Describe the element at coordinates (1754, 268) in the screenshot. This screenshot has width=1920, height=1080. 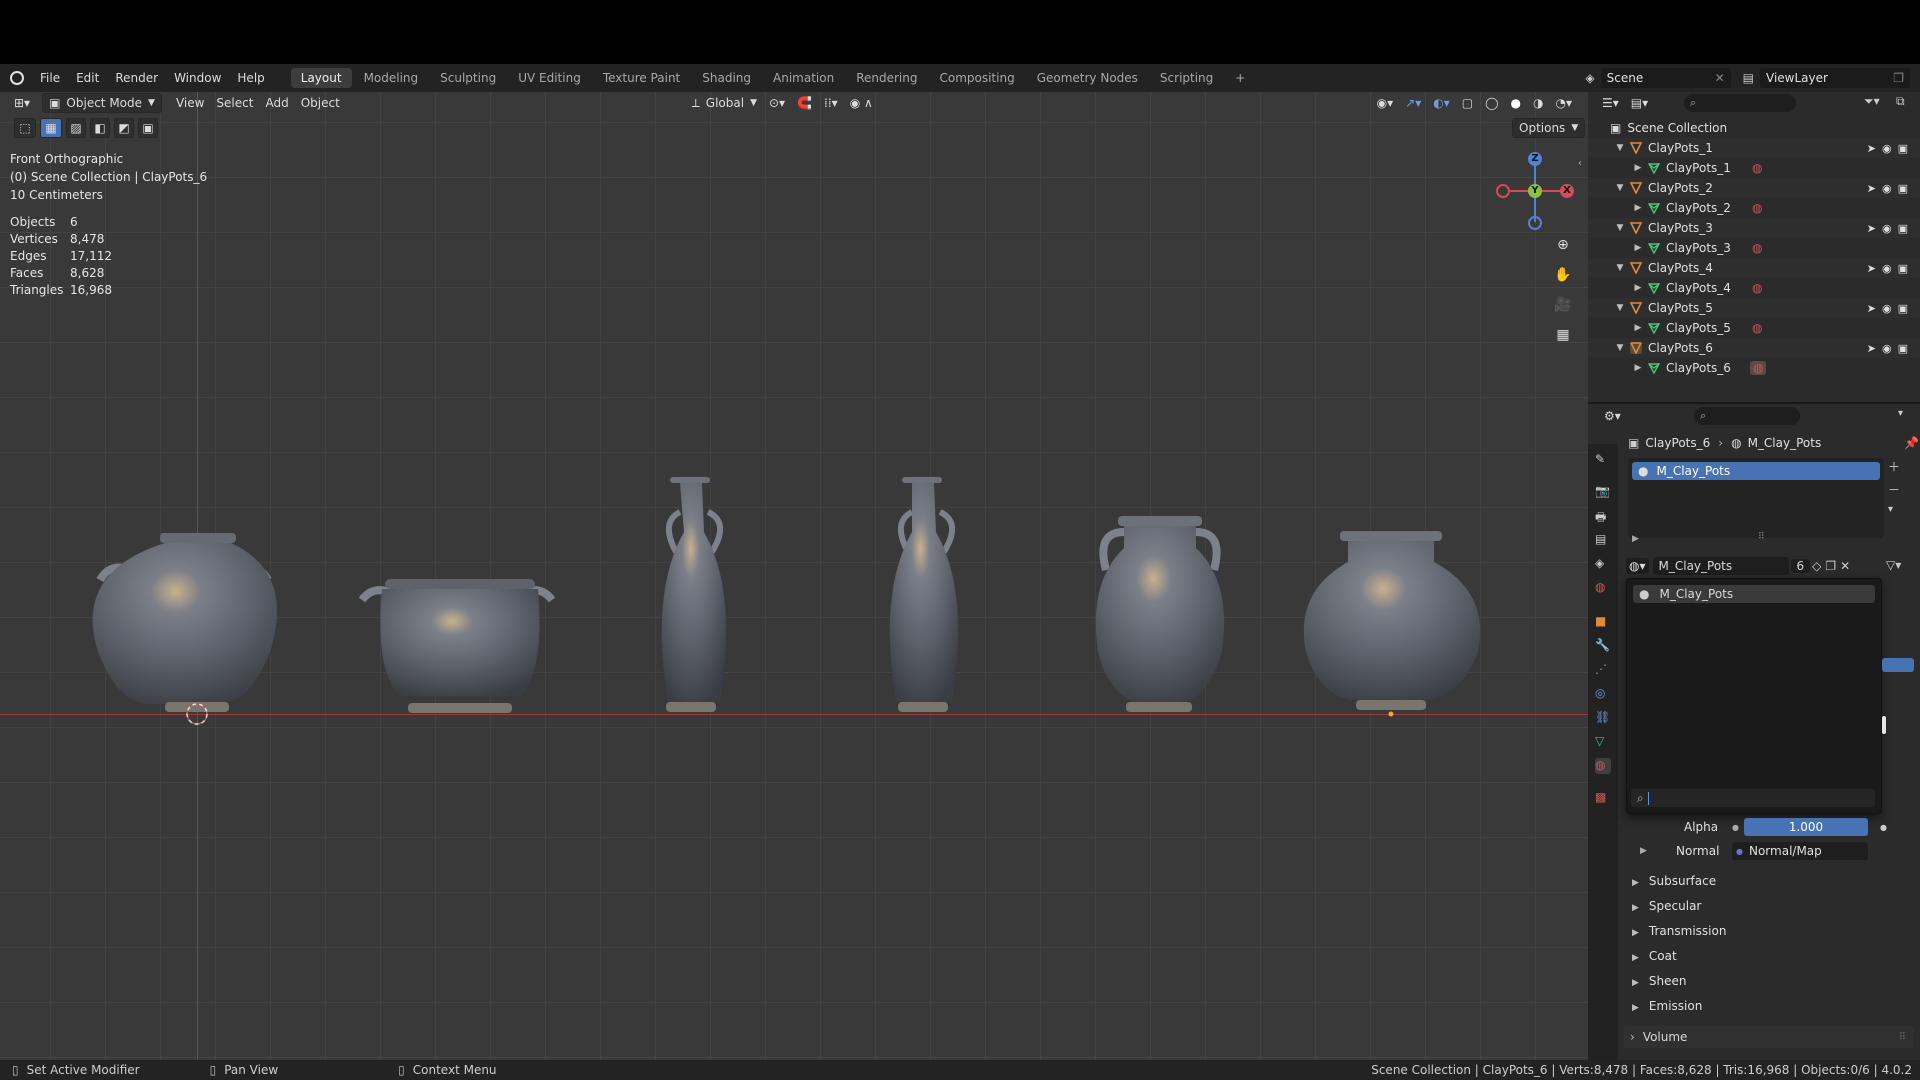
I see `outliner-row-object: ▼ ClayPots_4 ➤ ◉ ▣` at that location.